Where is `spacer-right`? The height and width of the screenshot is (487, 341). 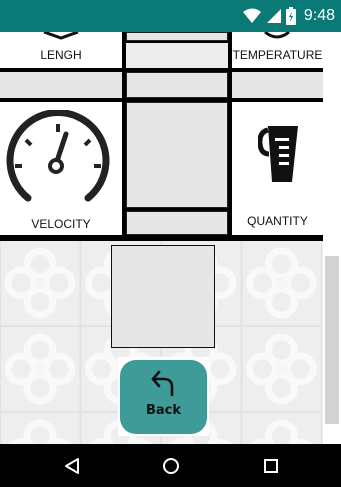
spacer-right is located at coordinates (277, 85).